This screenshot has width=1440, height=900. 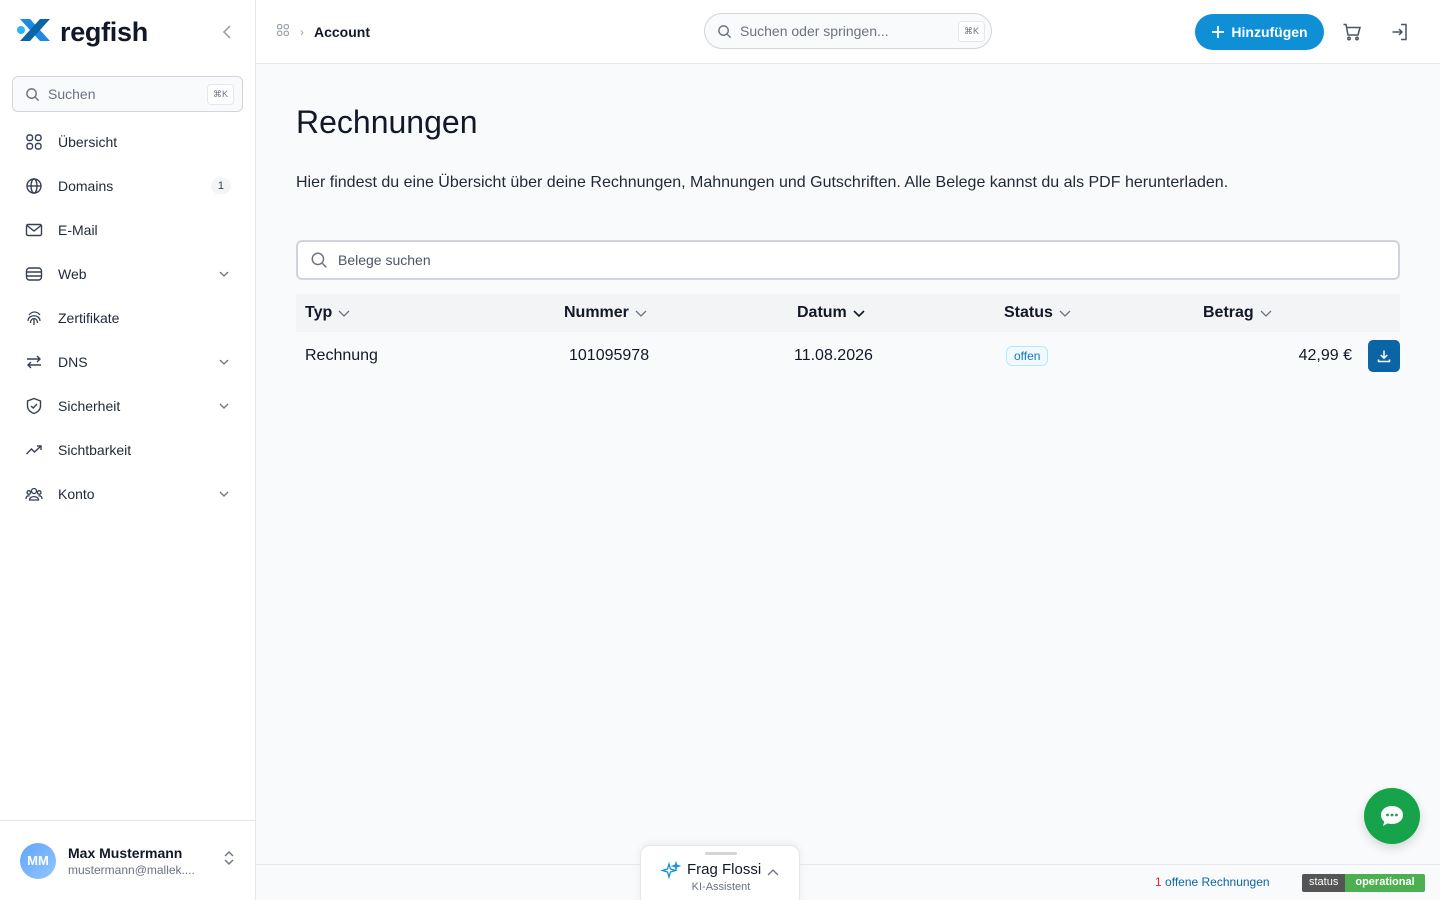 What do you see at coordinates (125, 852) in the screenshot?
I see `user-name: Max Mustermann` at bounding box center [125, 852].